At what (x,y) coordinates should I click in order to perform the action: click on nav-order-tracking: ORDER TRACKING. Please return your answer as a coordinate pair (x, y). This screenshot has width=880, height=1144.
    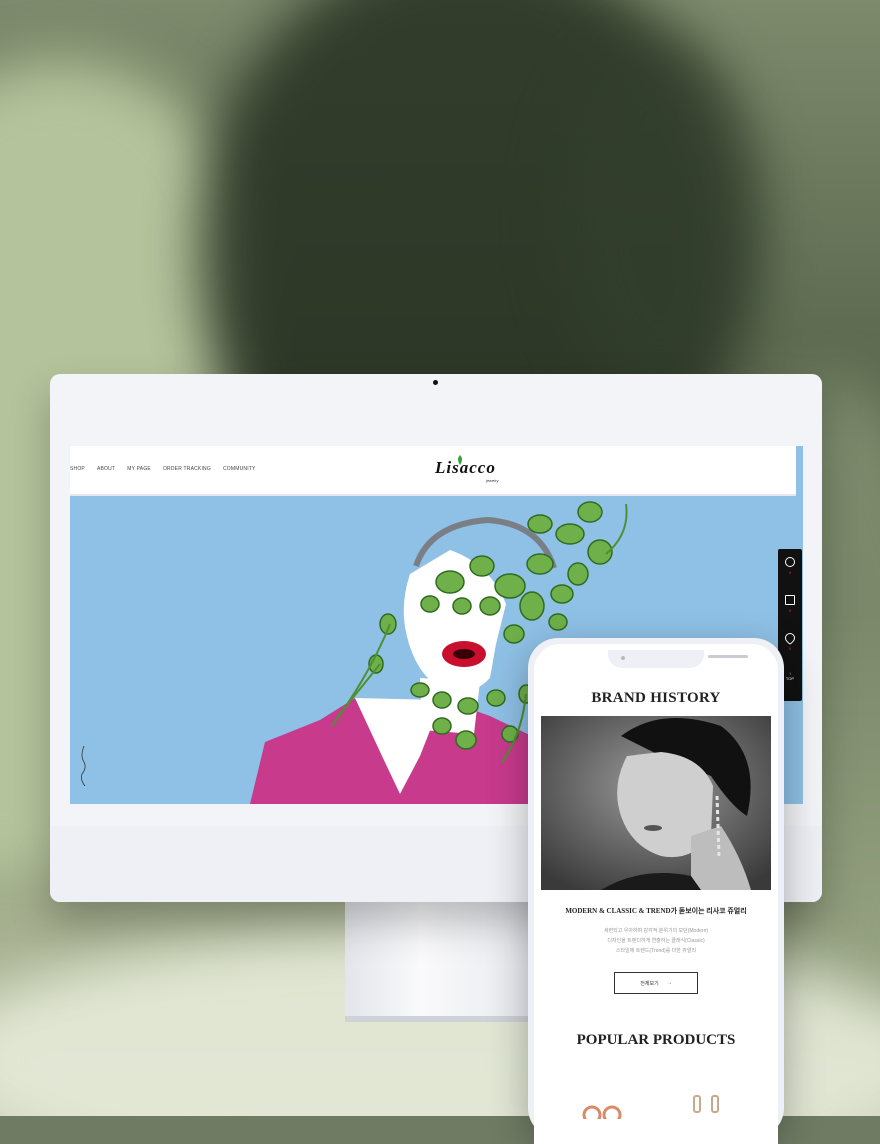
    Looking at the image, I should click on (187, 469).